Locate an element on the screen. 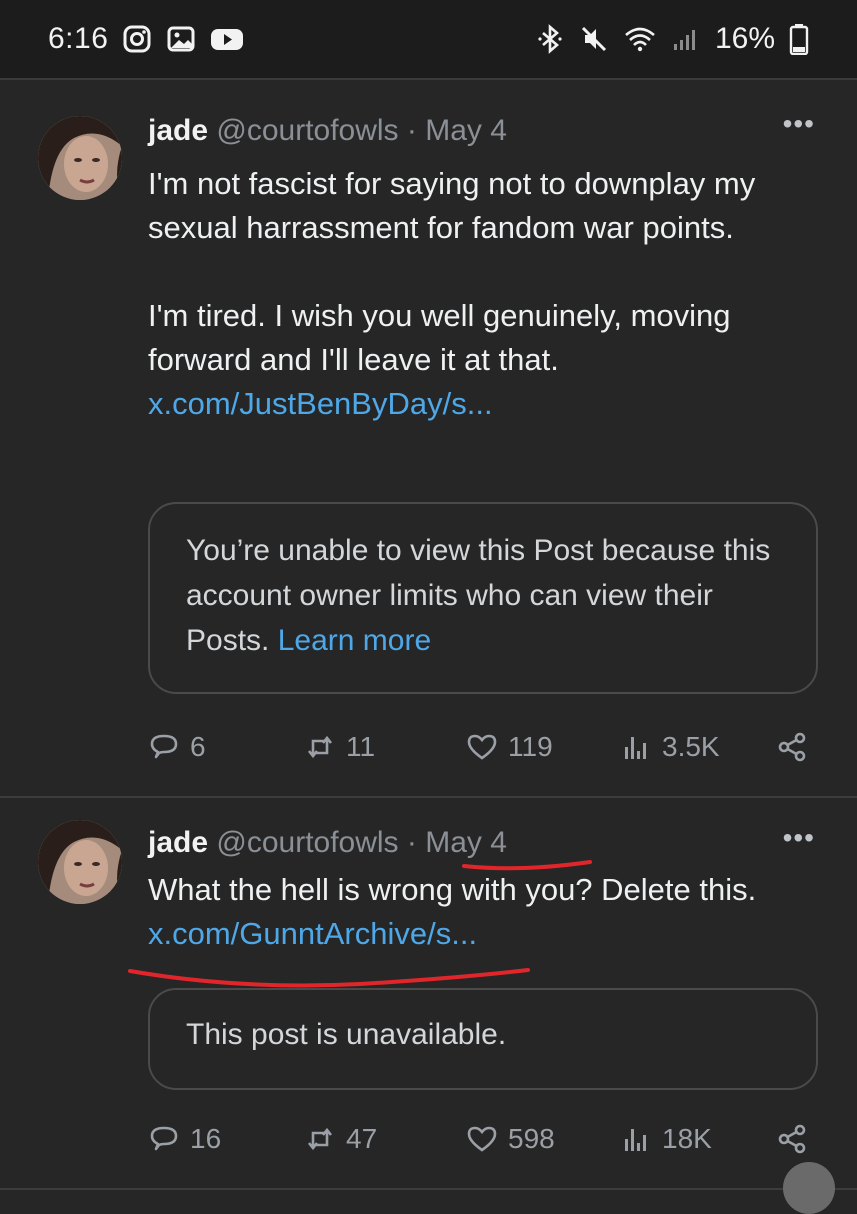 Image resolution: width=857 pixels, height=1214 pixels. like-button: 598 is located at coordinates (543, 1139).